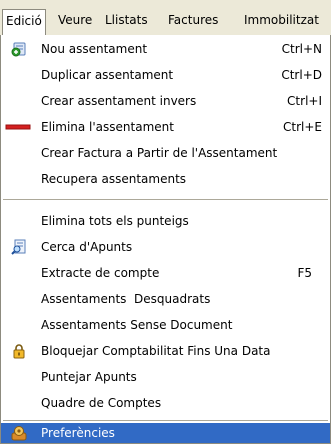 The width and height of the screenshot is (331, 447). Describe the element at coordinates (165, 377) in the screenshot. I see `menu-item-puntejar-apunts: Puntejar Apunts` at that location.